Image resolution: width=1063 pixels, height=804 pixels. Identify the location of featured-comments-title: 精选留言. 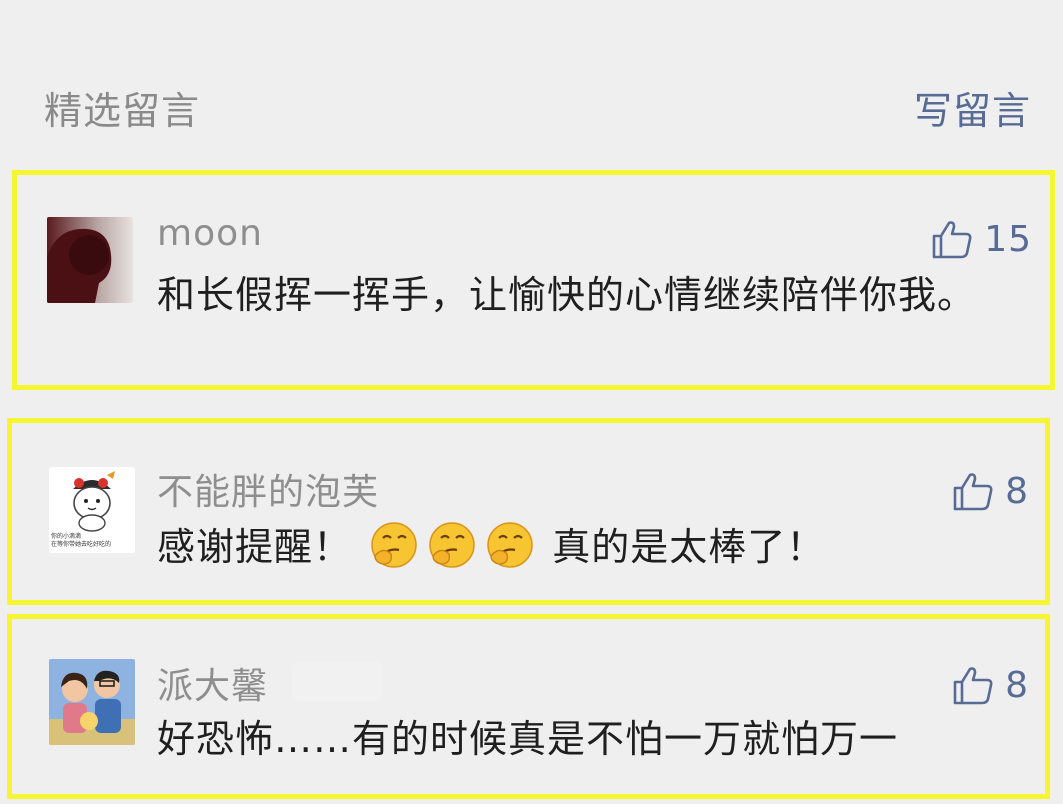
(122, 111).